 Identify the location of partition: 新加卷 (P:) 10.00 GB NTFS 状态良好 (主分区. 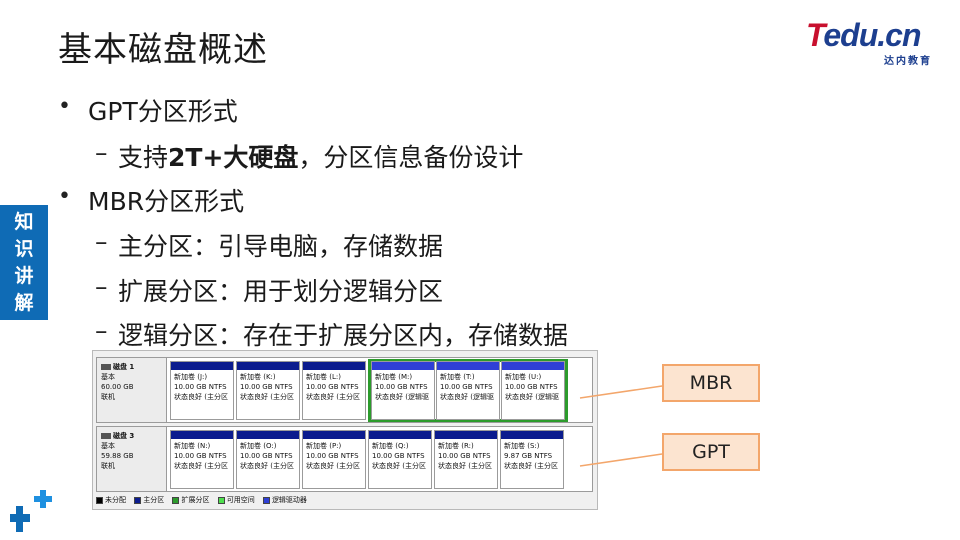
(334, 459).